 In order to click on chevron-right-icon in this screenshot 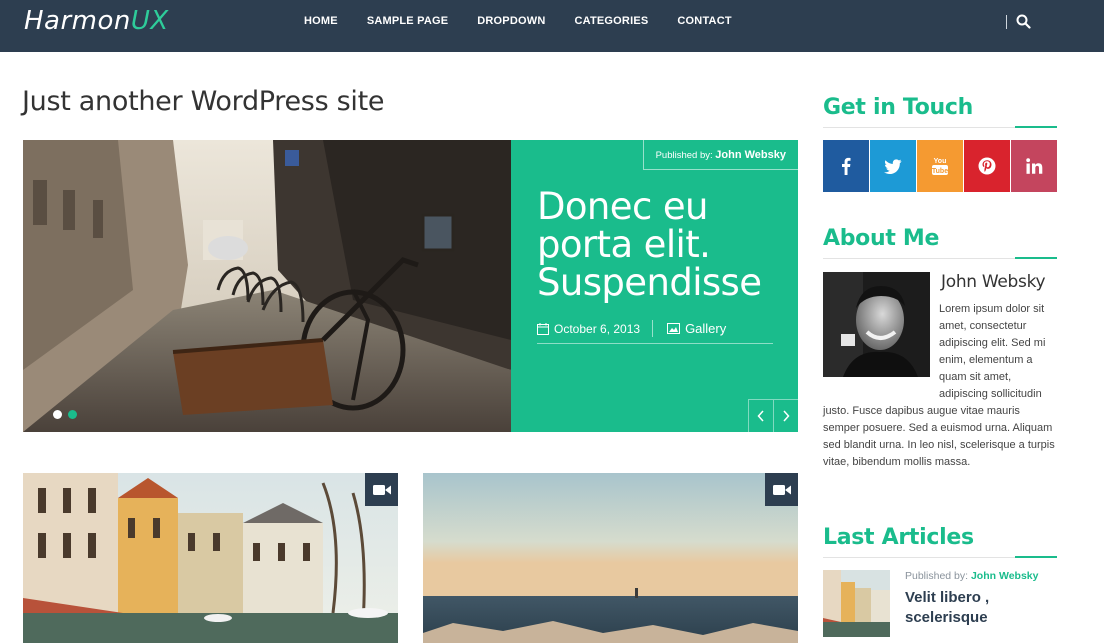, I will do `click(786, 416)`.